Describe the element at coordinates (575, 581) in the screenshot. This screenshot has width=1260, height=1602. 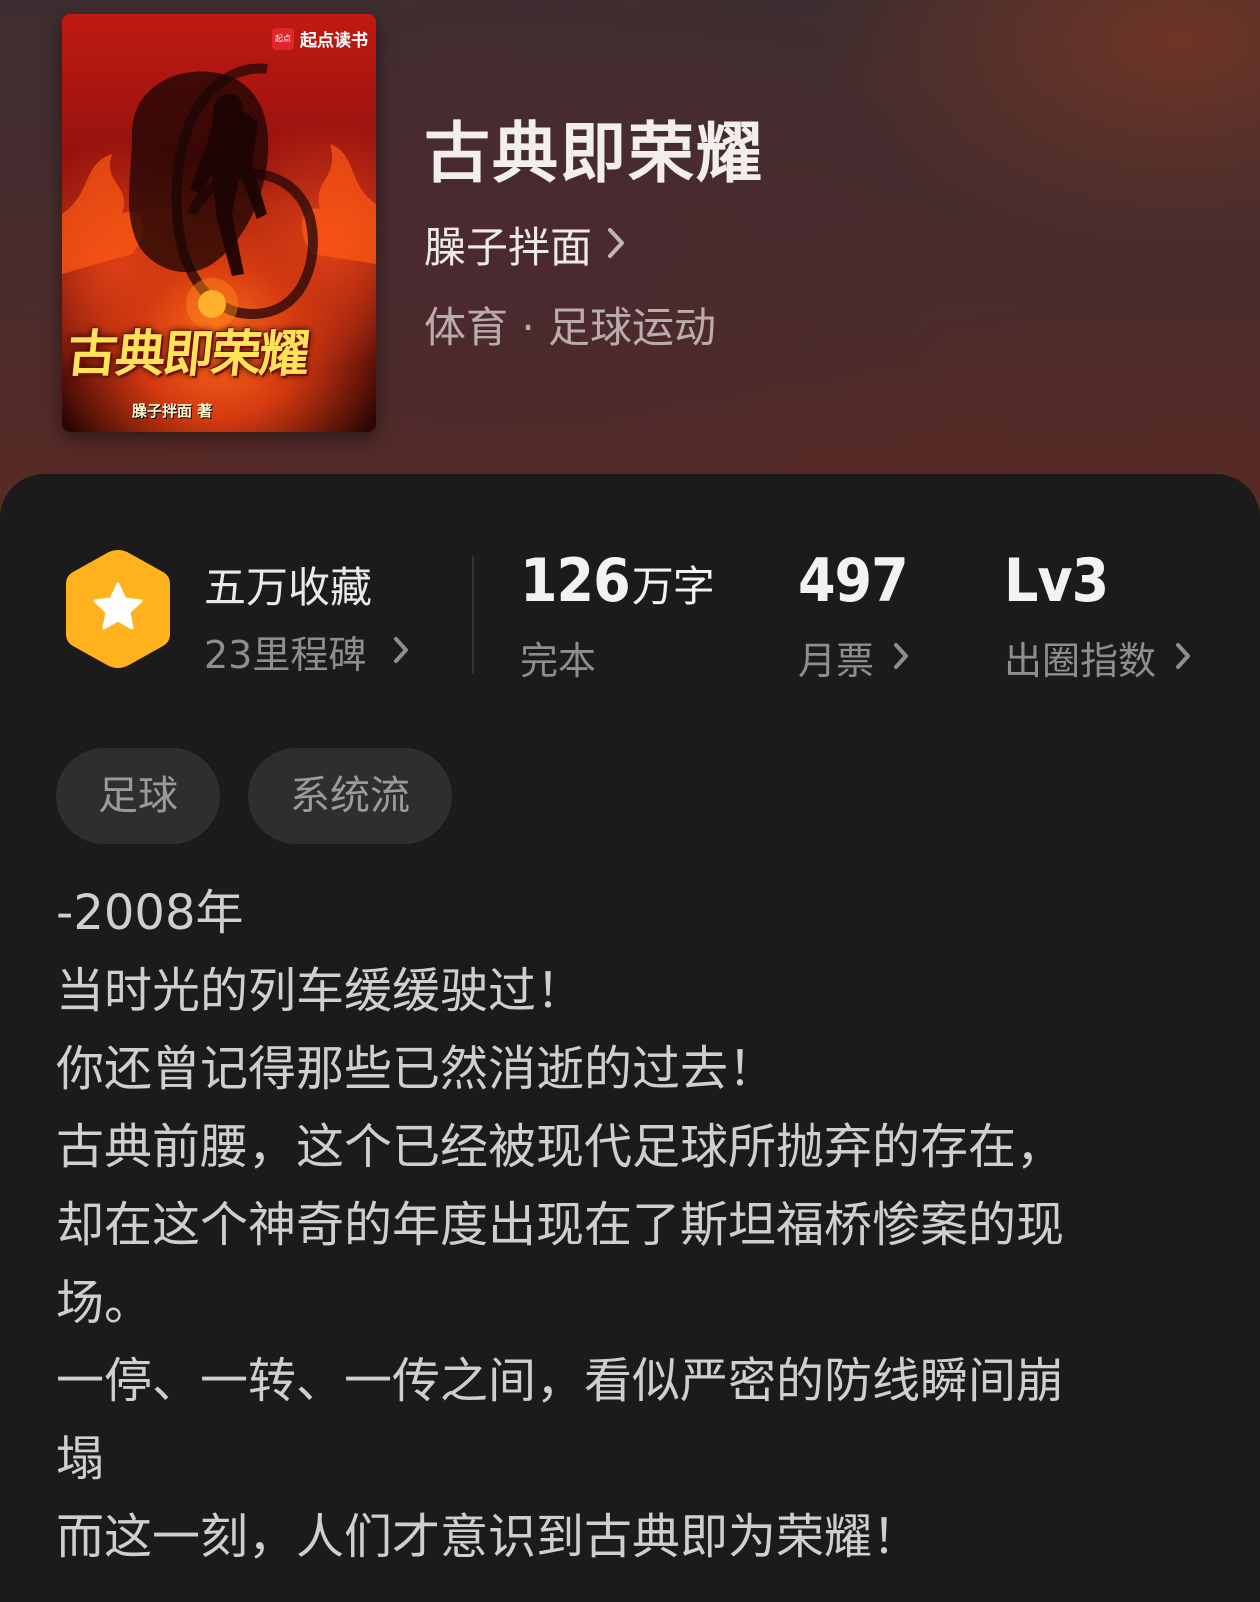
I see `word-count-value: 126` at that location.